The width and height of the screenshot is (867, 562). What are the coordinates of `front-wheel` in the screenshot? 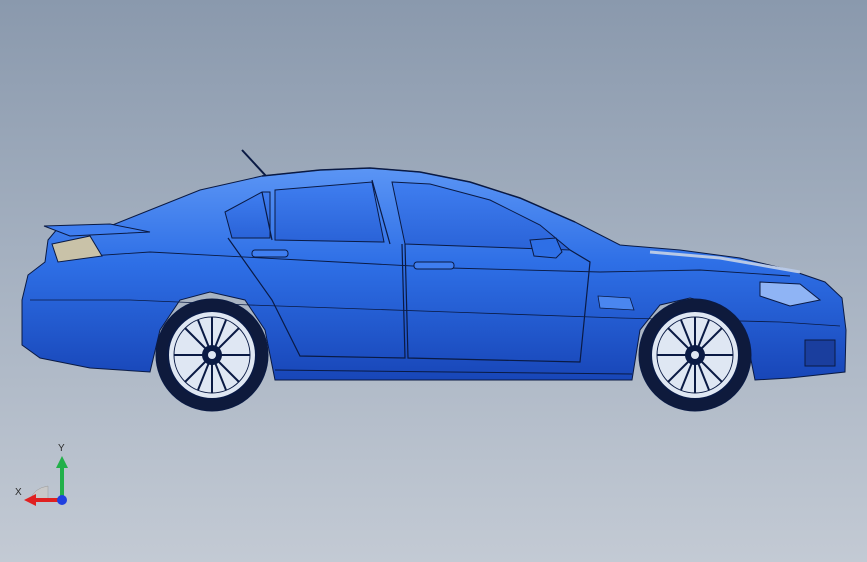 It's located at (695, 355).